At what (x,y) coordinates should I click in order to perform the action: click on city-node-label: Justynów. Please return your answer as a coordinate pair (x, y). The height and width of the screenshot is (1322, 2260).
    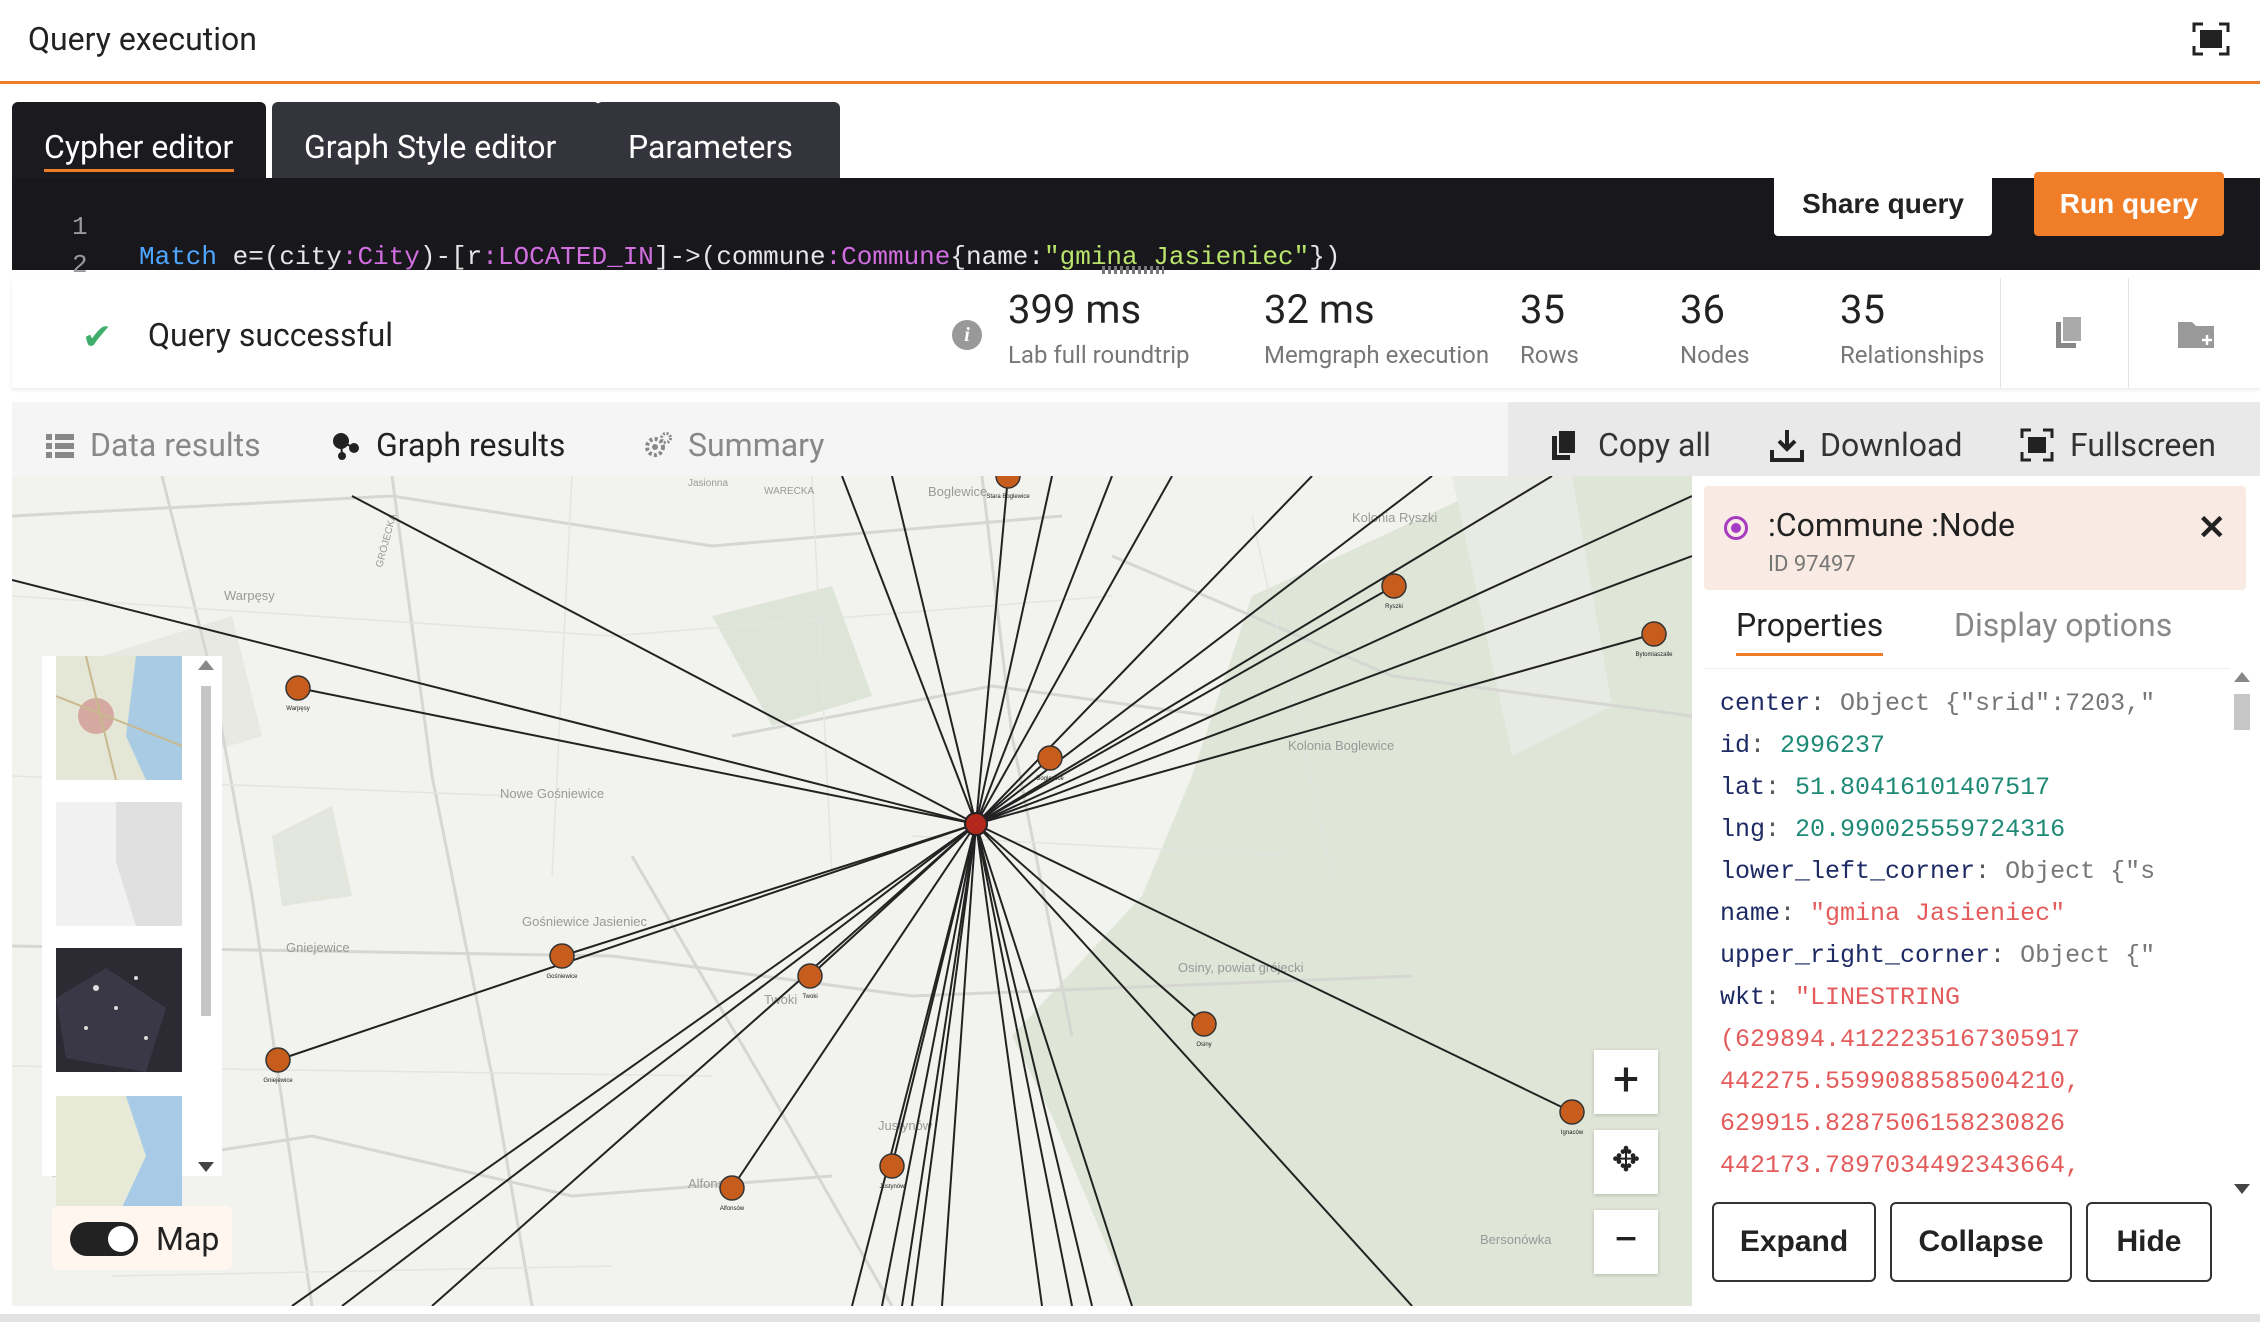
    Looking at the image, I should click on (892, 1187).